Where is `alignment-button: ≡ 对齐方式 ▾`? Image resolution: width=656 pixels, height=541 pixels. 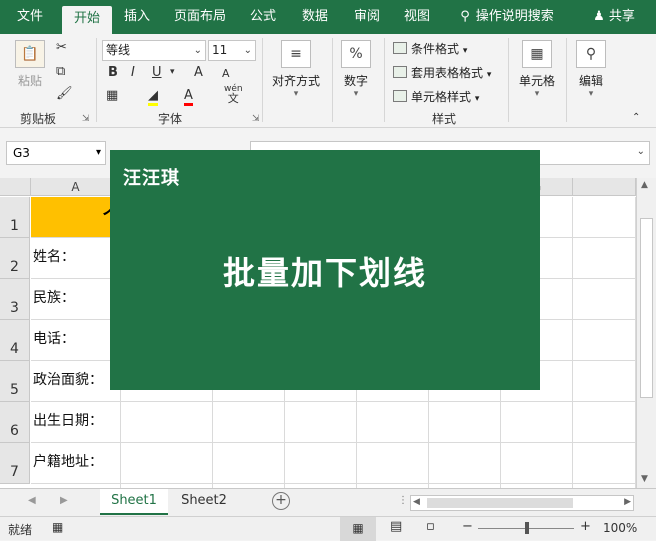
alignment-button: ≡ 对齐方式 ▾ is located at coordinates (296, 69).